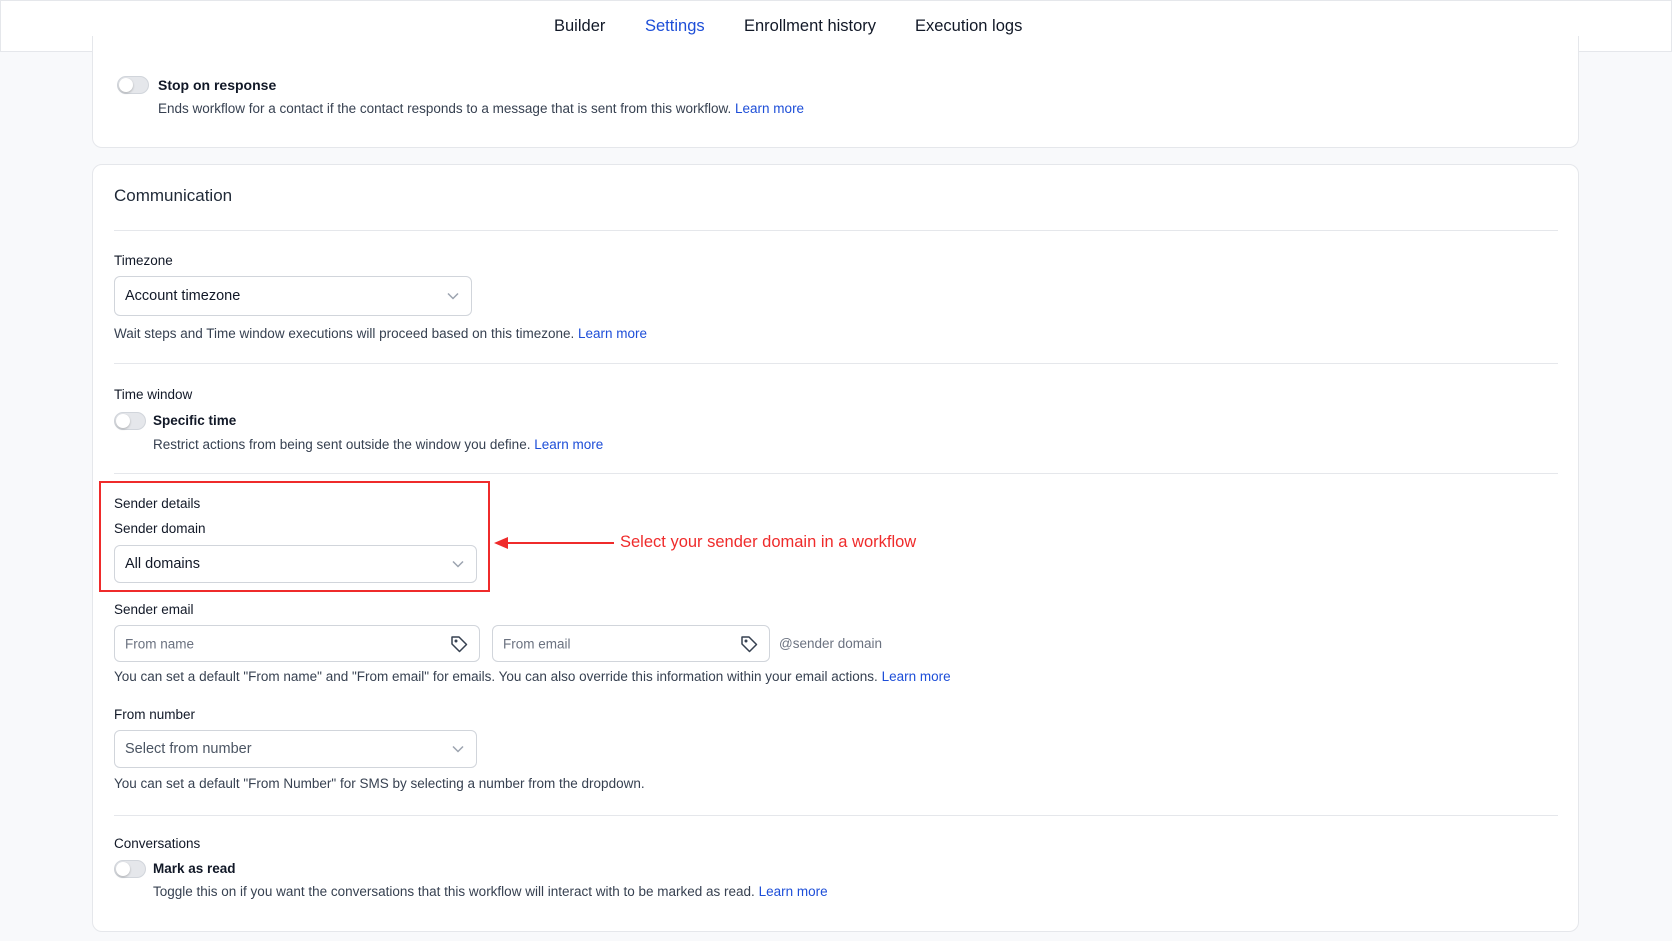 The height and width of the screenshot is (941, 1672). What do you see at coordinates (194, 868) in the screenshot?
I see `mark-as-read-title: Mark as read` at bounding box center [194, 868].